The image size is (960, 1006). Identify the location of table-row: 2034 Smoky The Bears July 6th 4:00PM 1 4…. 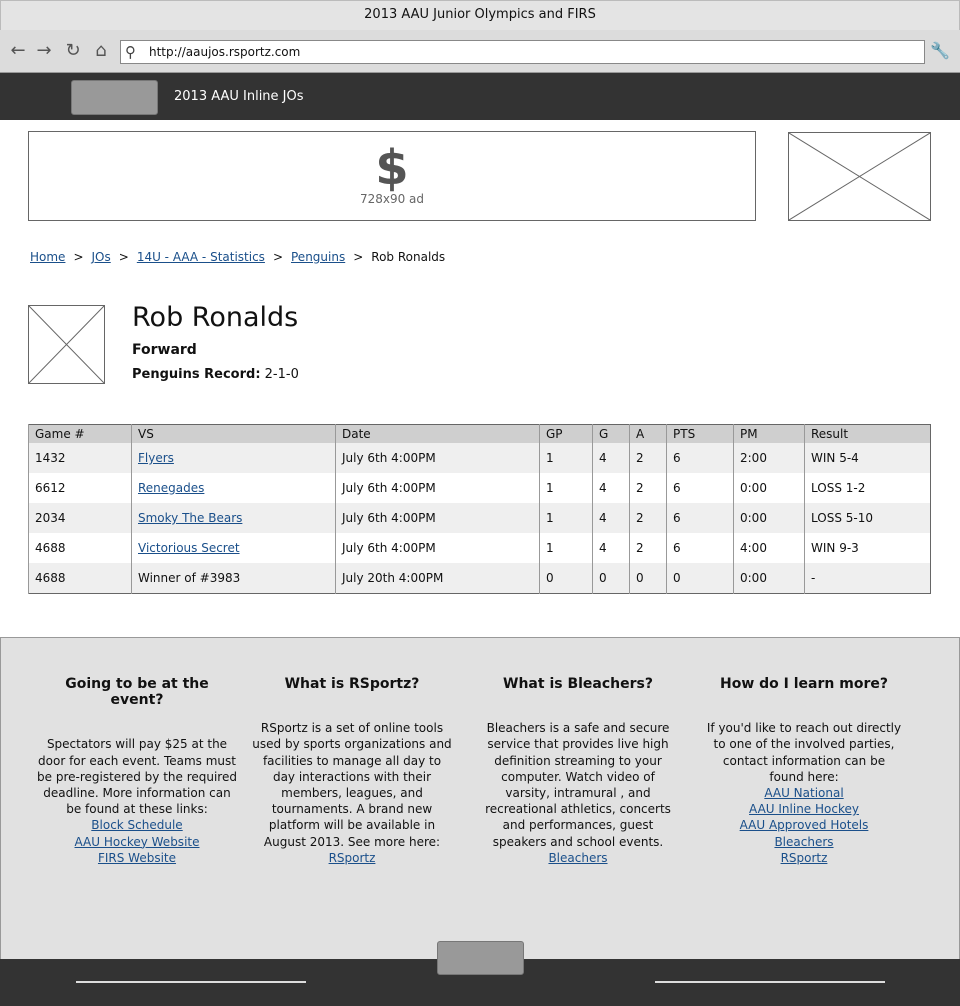
(479, 518).